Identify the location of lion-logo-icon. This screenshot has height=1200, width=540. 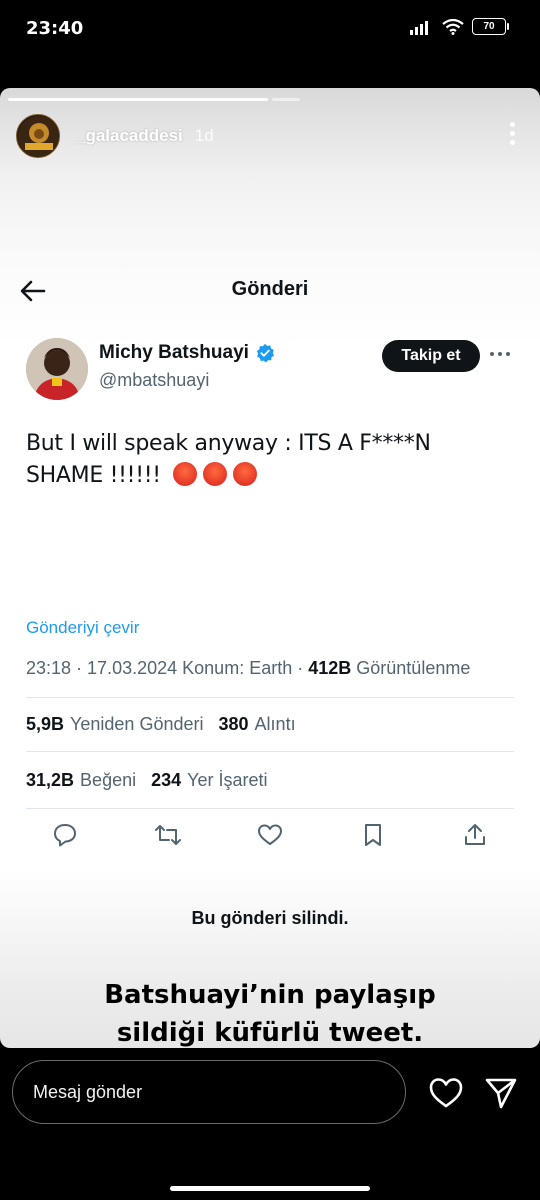
(38, 136).